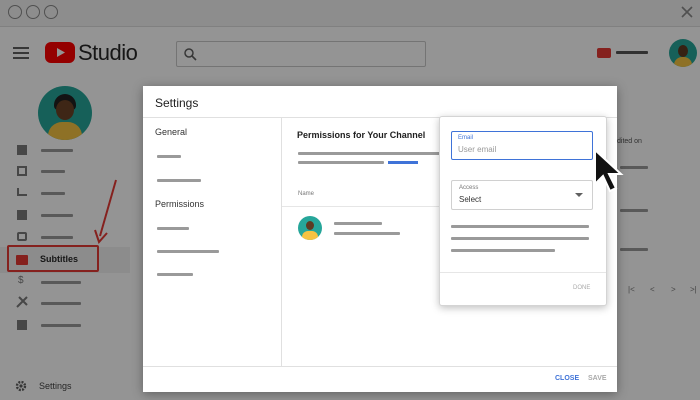  Describe the element at coordinates (358, 223) in the screenshot. I see `member-name` at that location.